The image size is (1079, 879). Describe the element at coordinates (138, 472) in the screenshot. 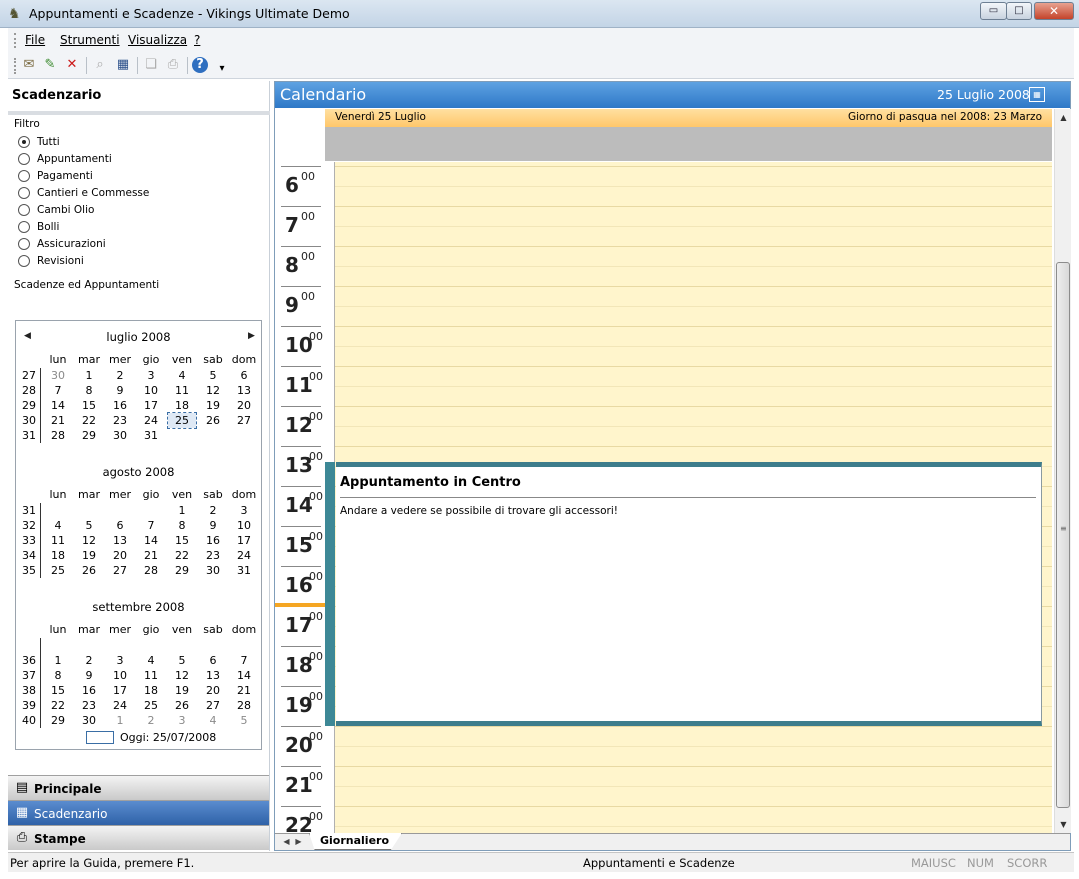

I see `month-title: agosto 2008` at that location.